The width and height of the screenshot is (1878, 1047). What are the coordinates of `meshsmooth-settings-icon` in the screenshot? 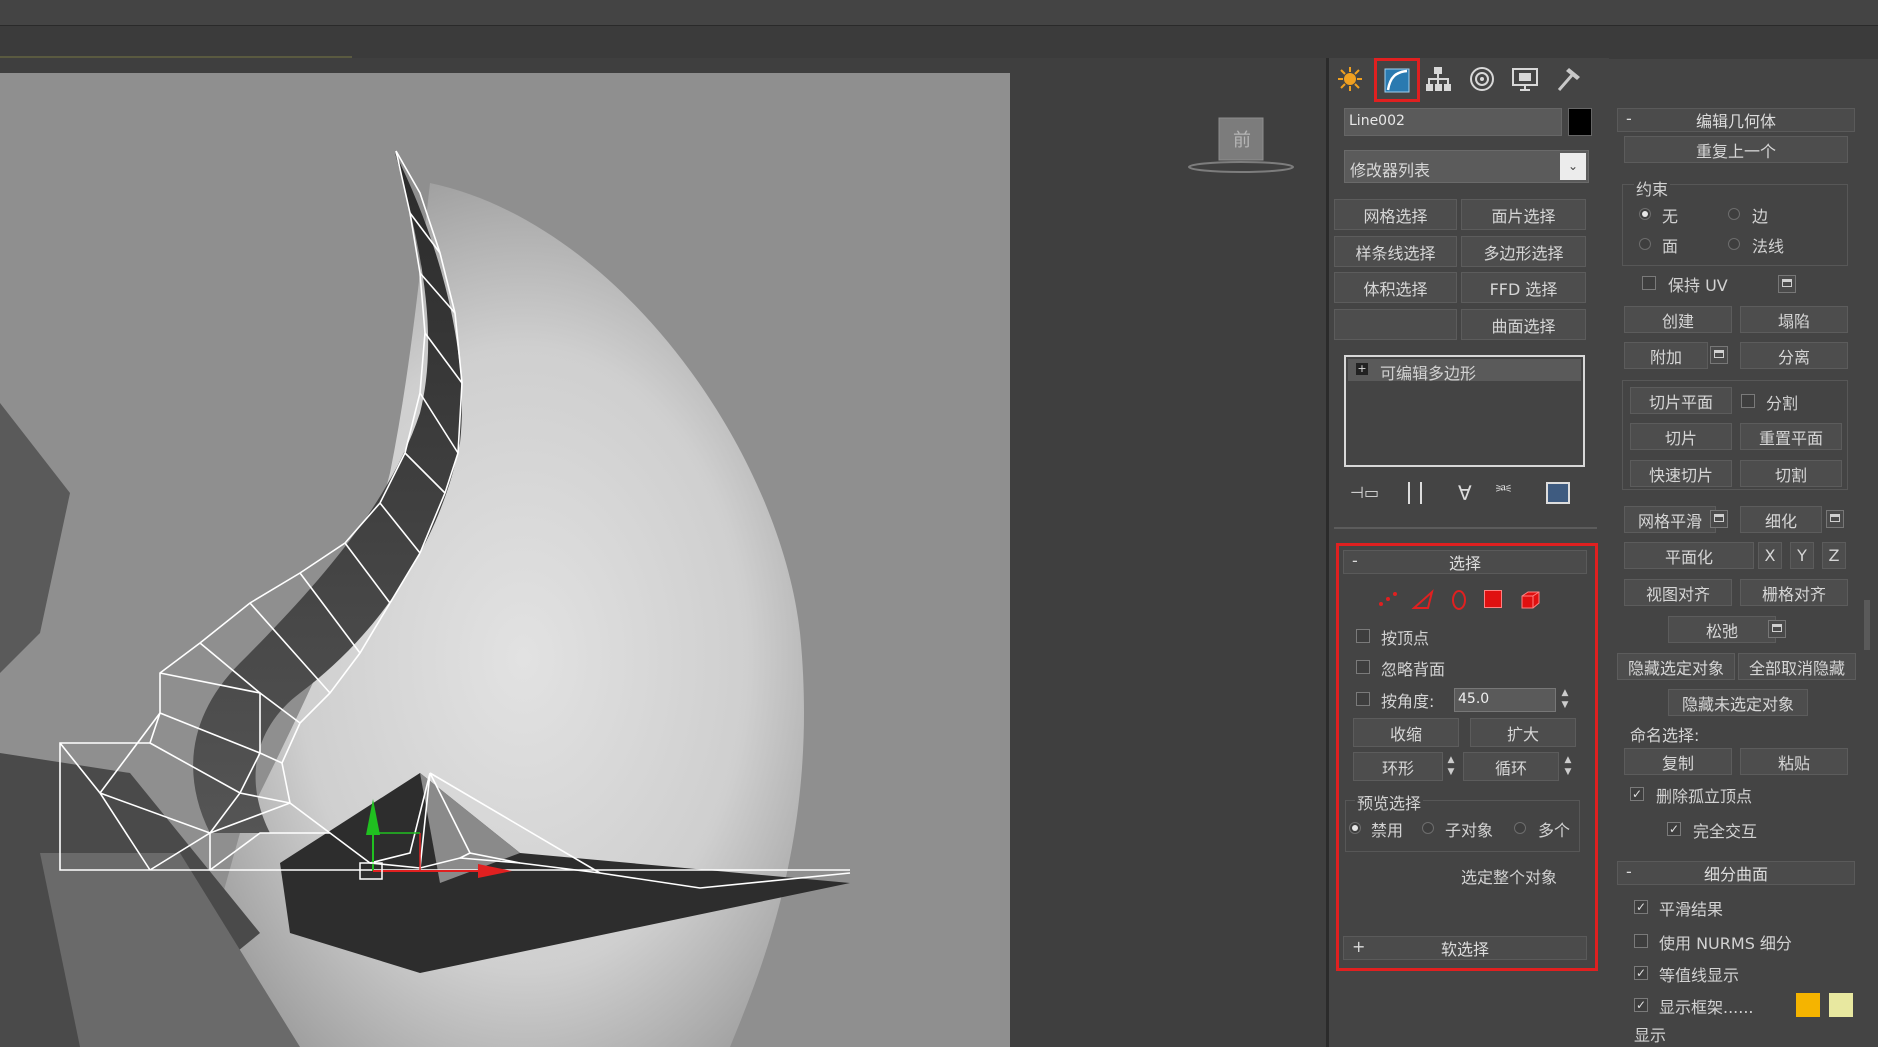 It's located at (1719, 519).